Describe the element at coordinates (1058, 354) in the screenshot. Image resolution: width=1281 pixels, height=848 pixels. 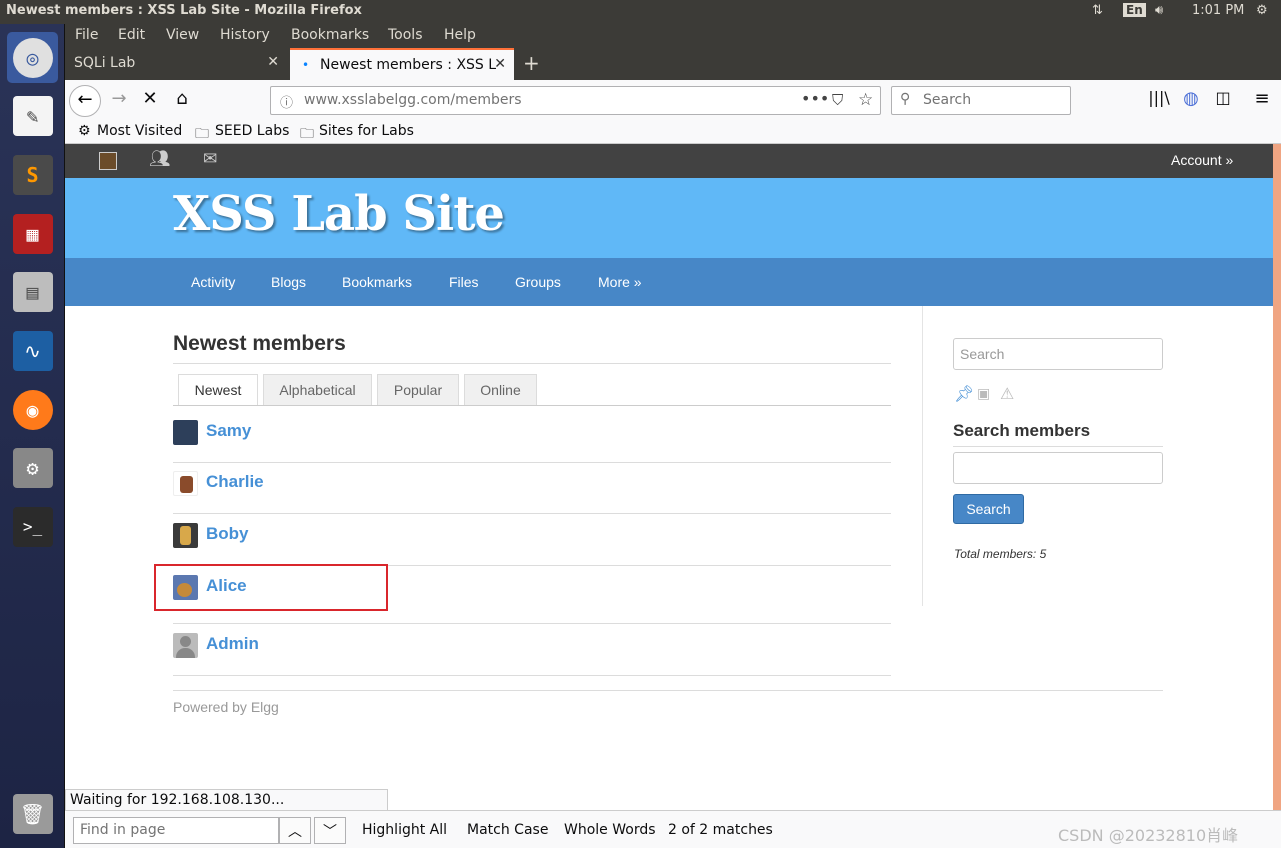
I see `sidebar-search-input: Search` at that location.